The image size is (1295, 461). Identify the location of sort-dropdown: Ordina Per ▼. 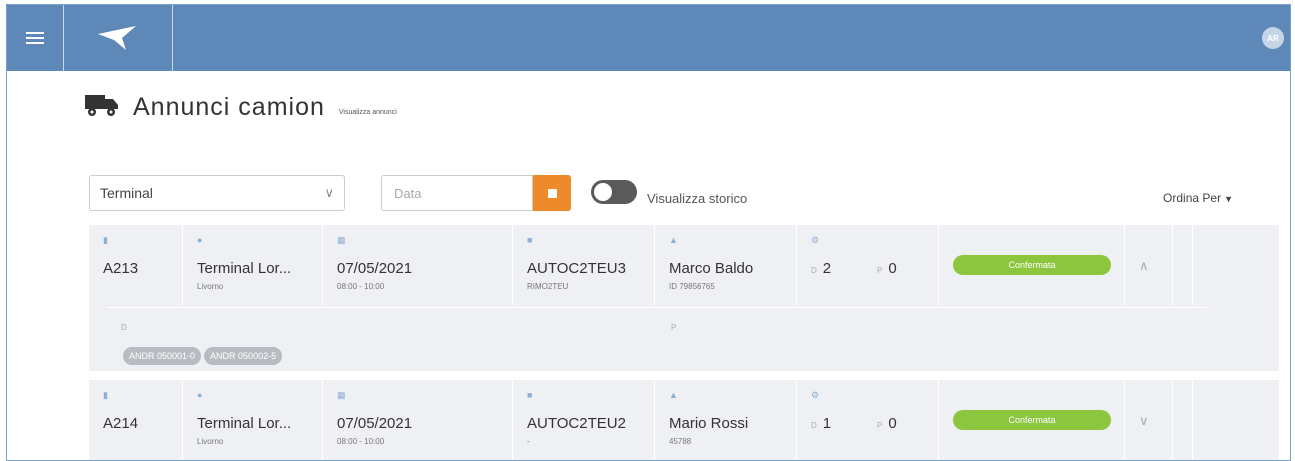
(1198, 198).